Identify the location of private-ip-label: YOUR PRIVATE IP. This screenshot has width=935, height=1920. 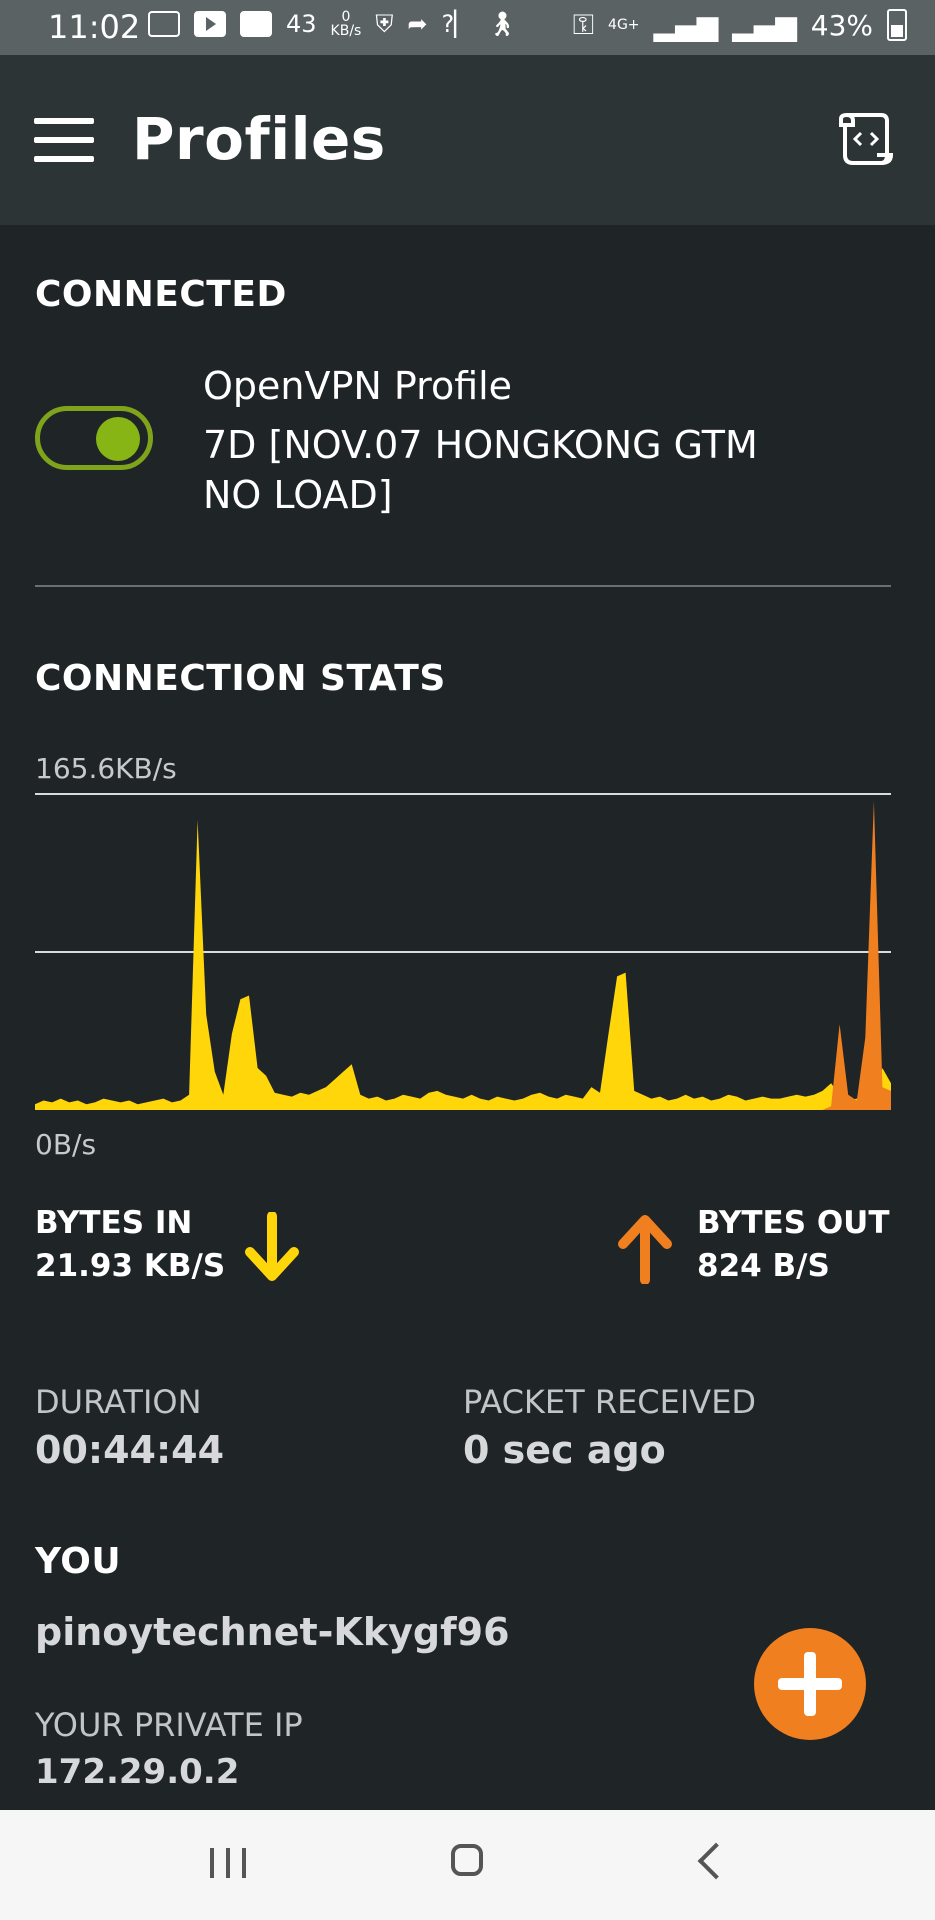
(169, 1725).